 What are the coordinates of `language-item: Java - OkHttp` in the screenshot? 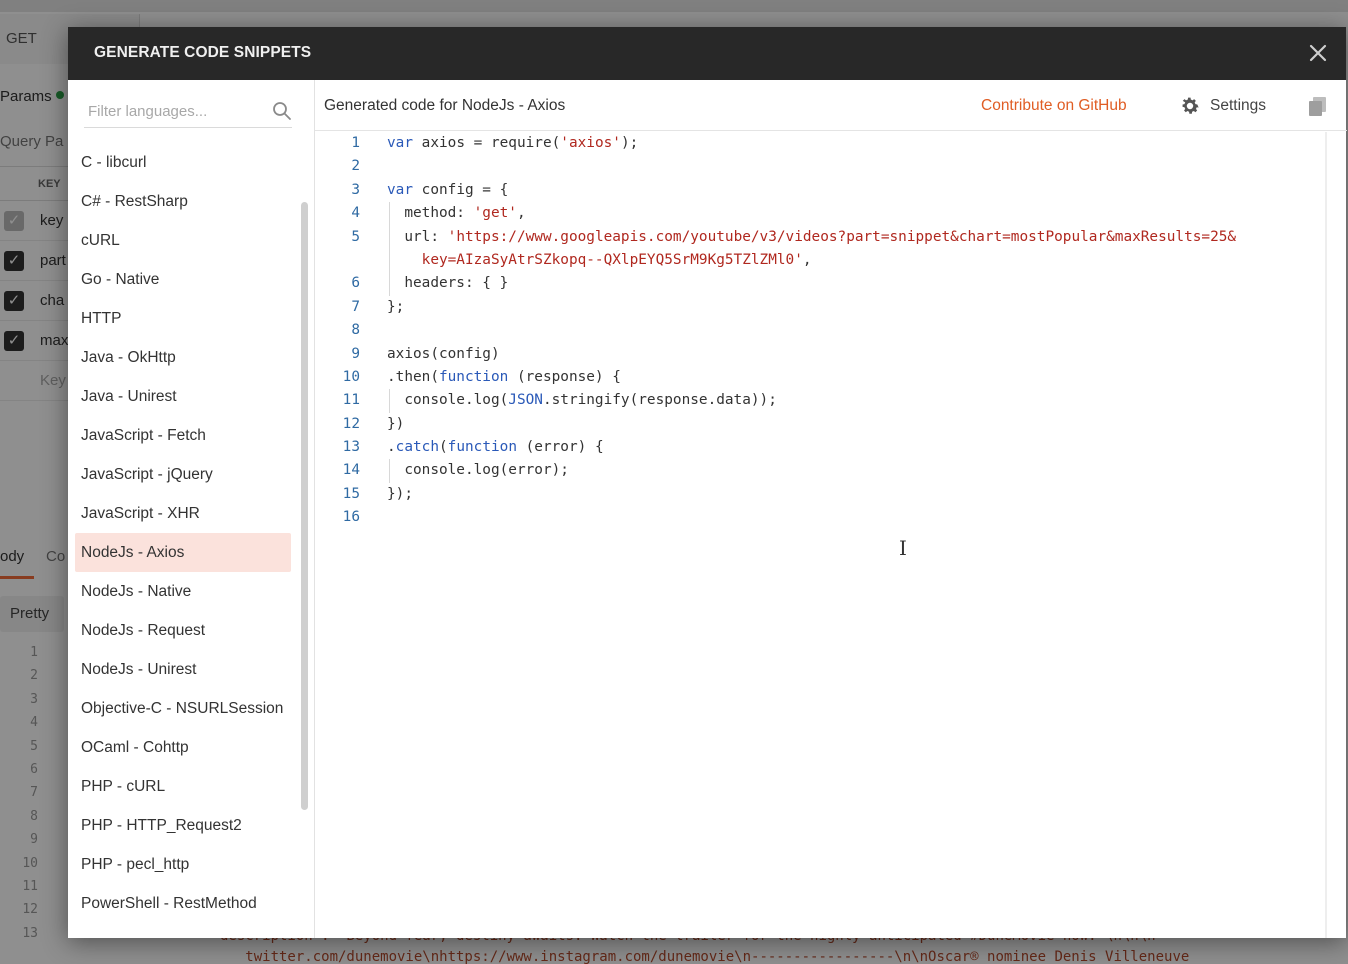 It's located at (183, 357).